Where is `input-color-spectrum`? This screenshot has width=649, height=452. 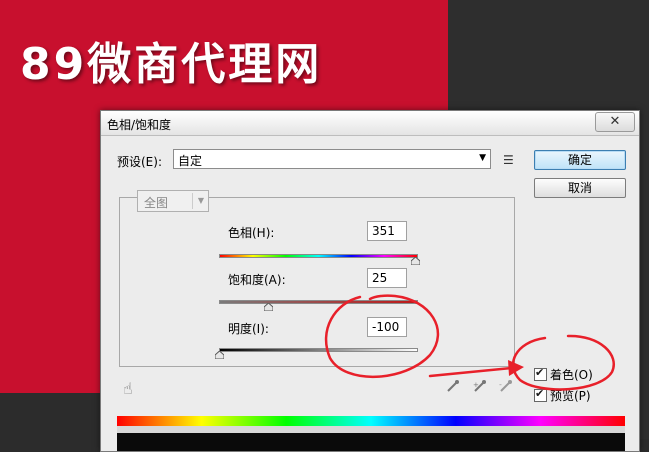 input-color-spectrum is located at coordinates (371, 421).